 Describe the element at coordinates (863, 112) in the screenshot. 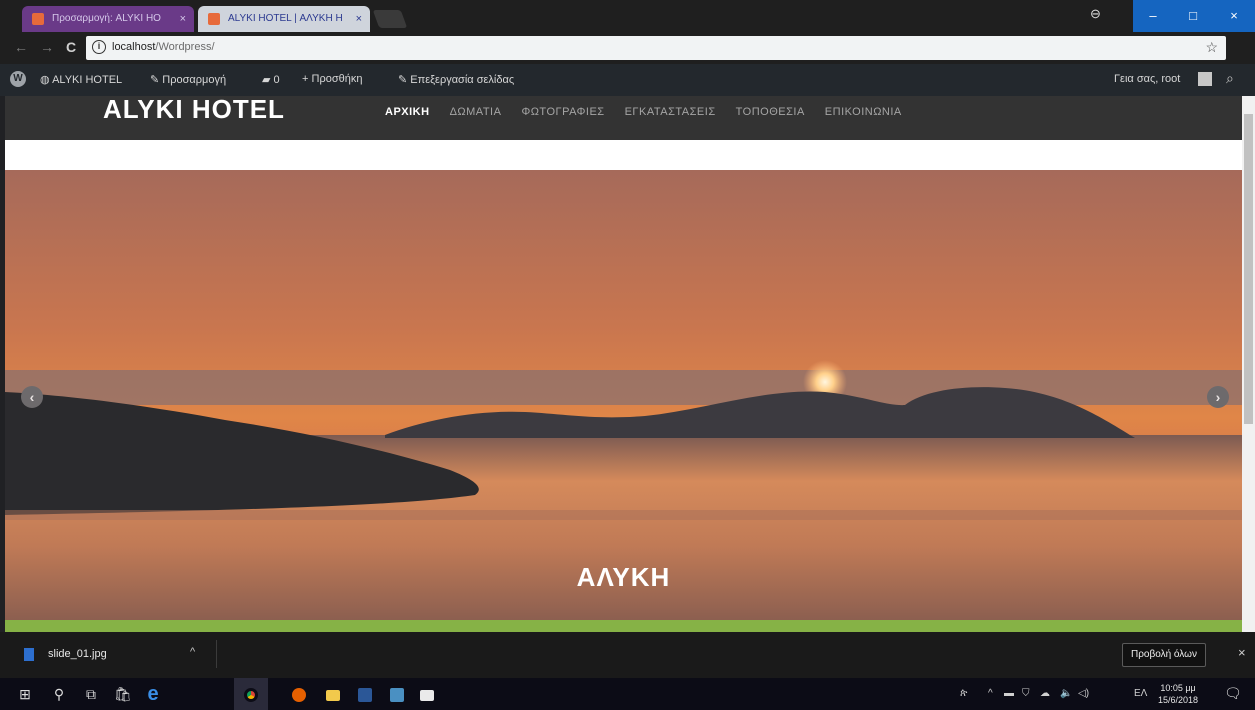

I see `menu-item-contact: ΕΠΙΚΟΙΝΩΝΙΑ` at that location.